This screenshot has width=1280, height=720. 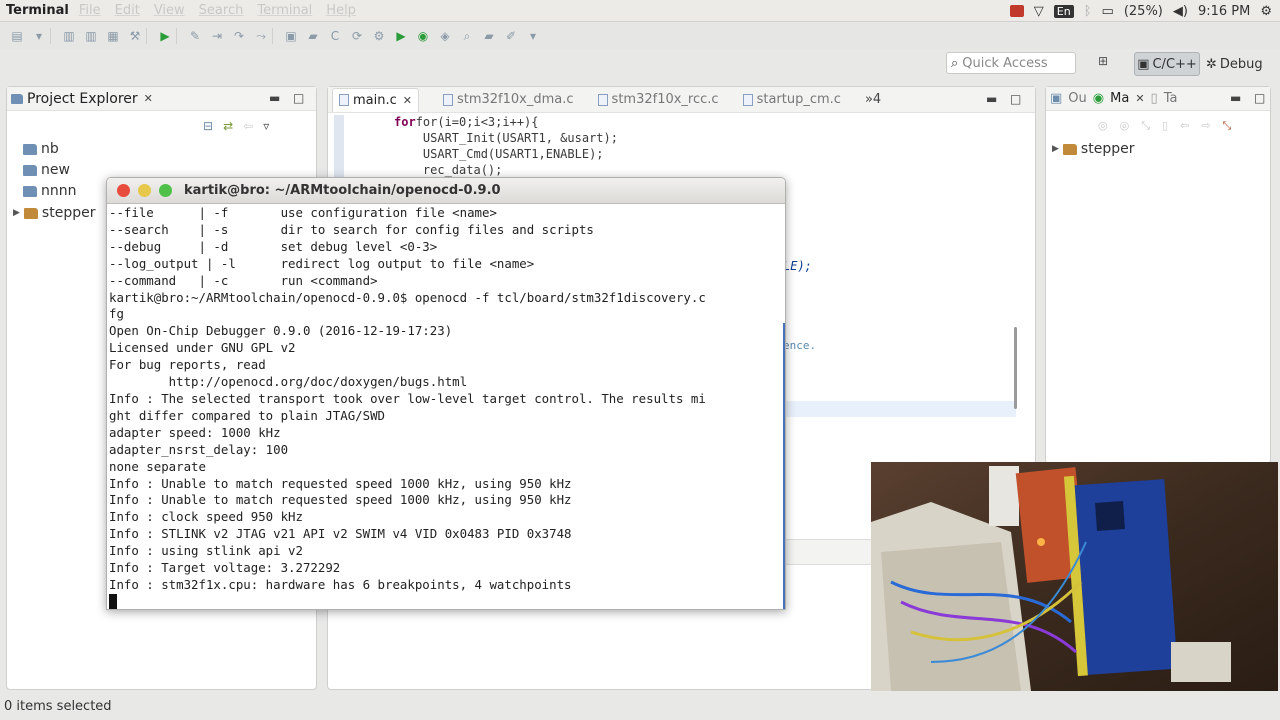 What do you see at coordinates (123, 190) in the screenshot?
I see `close-window-button` at bounding box center [123, 190].